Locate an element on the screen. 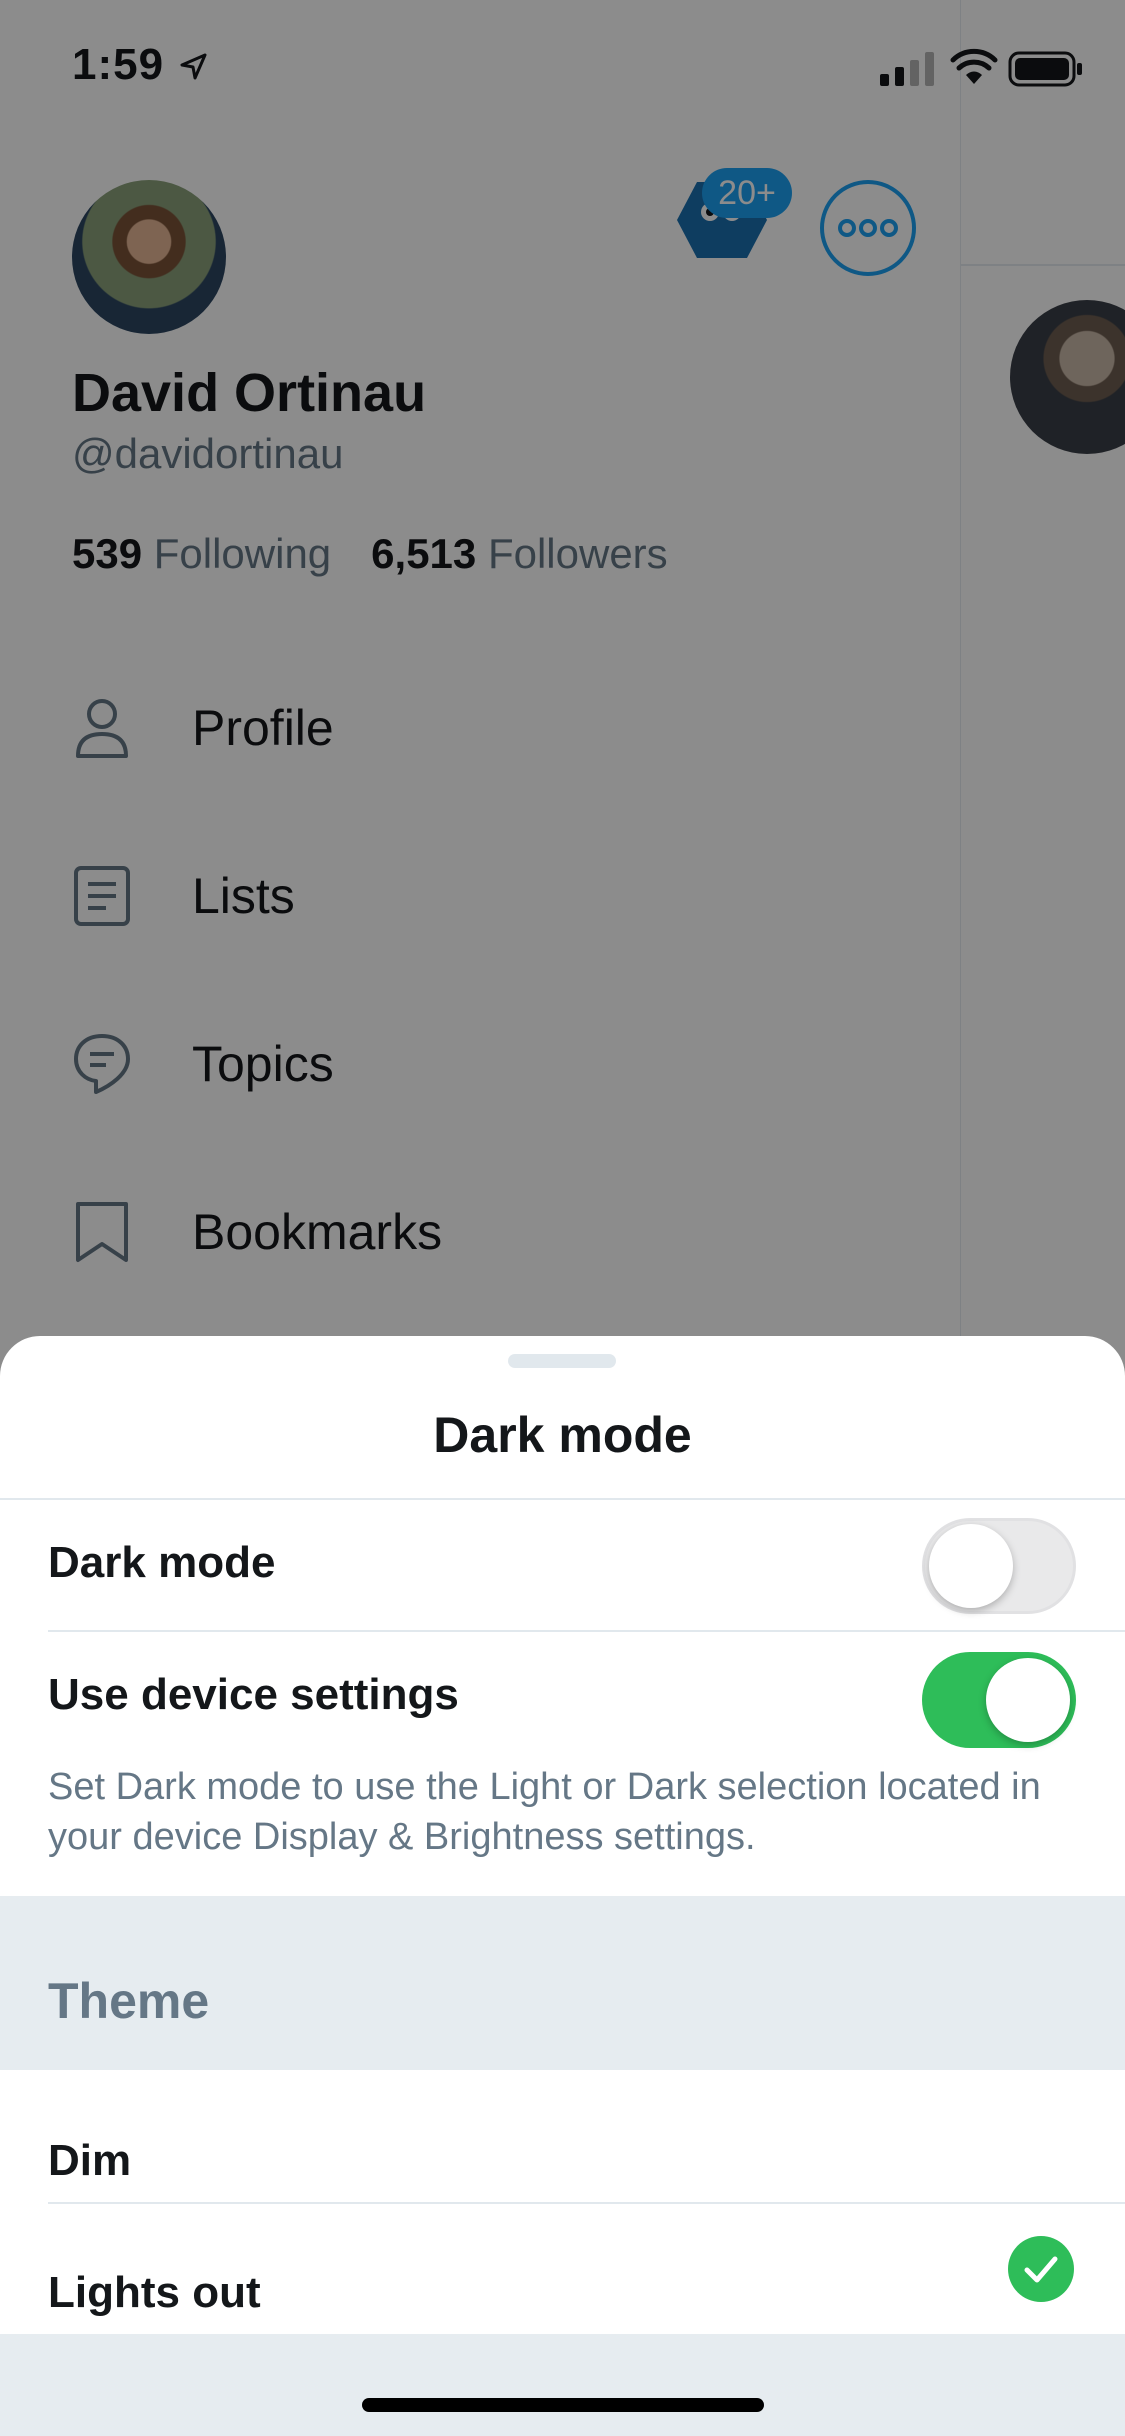  home-indicator is located at coordinates (563, 2405).